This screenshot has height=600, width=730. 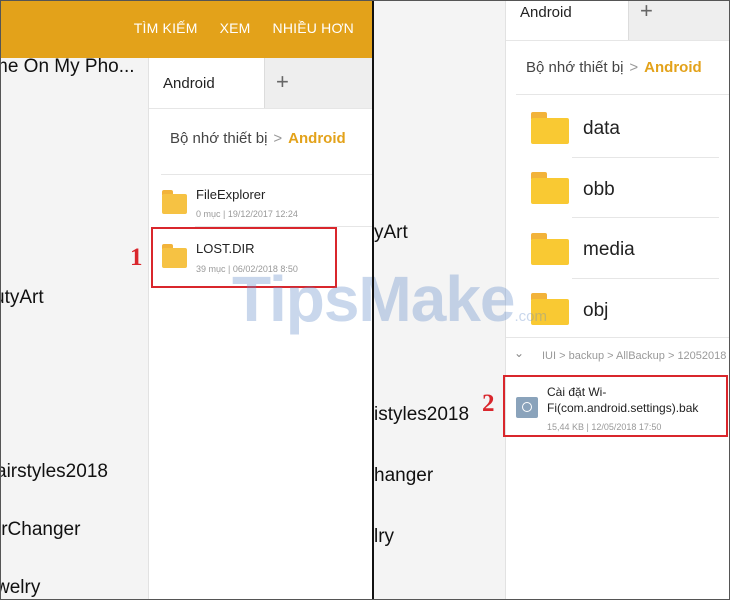 I want to click on background-list-item: irChanger, so click(x=40, y=530).